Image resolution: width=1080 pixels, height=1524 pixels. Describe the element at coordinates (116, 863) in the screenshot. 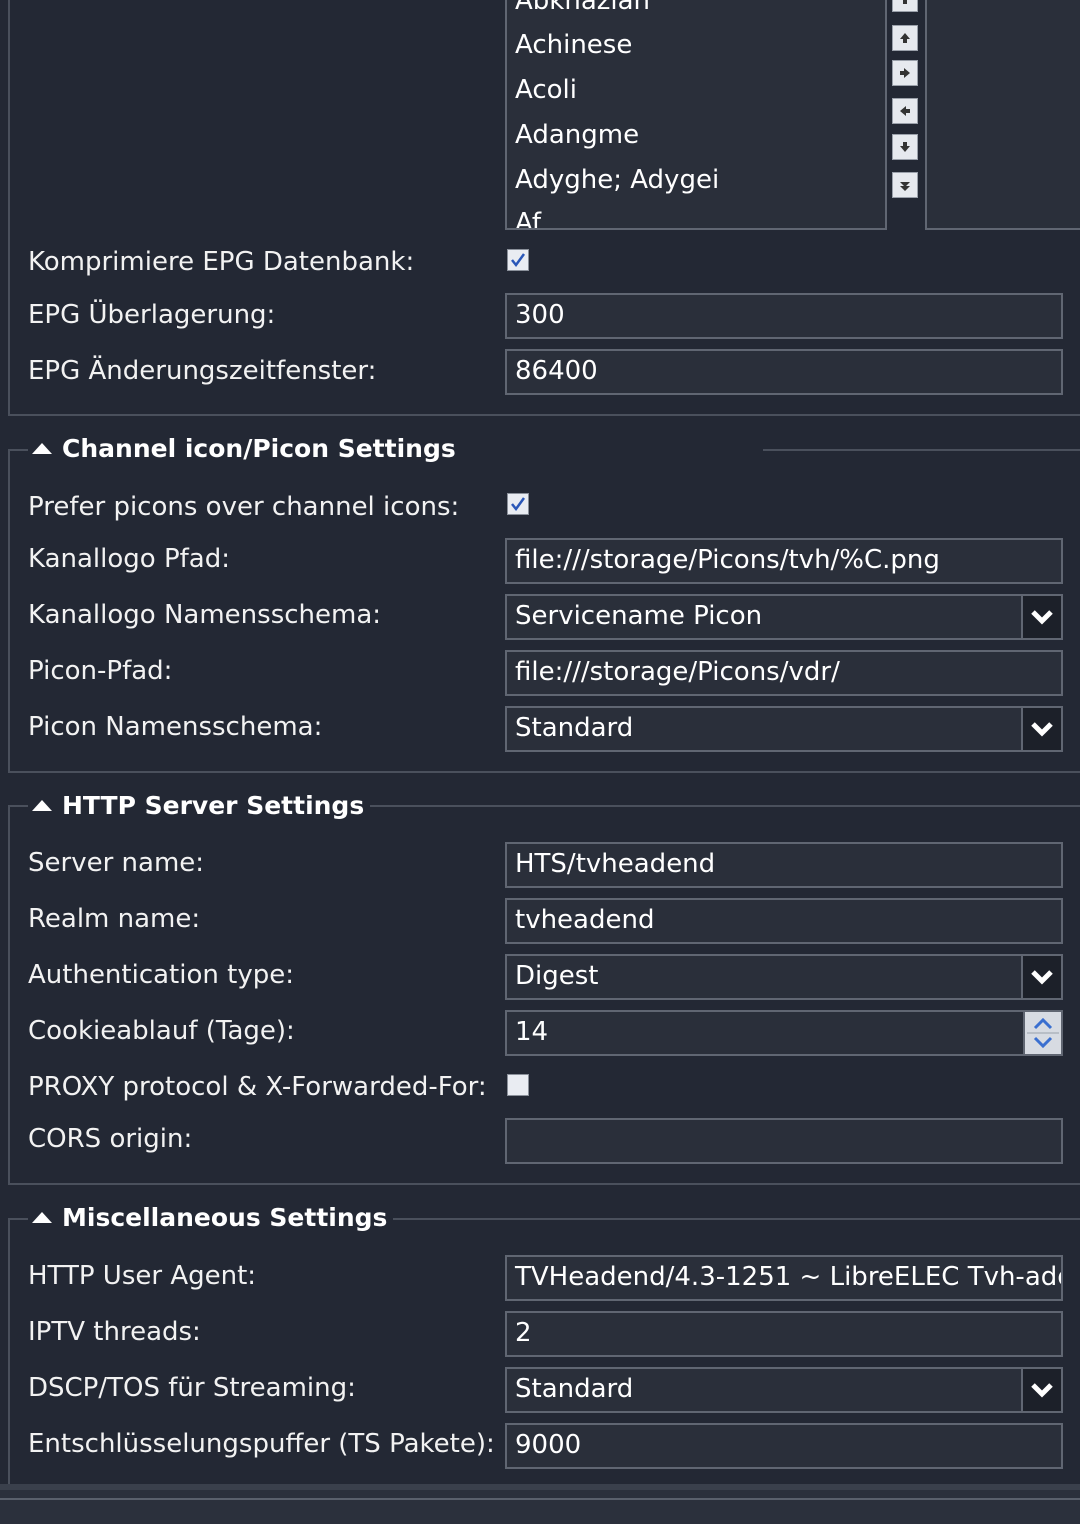

I see `server-name-label: Server name:` at that location.